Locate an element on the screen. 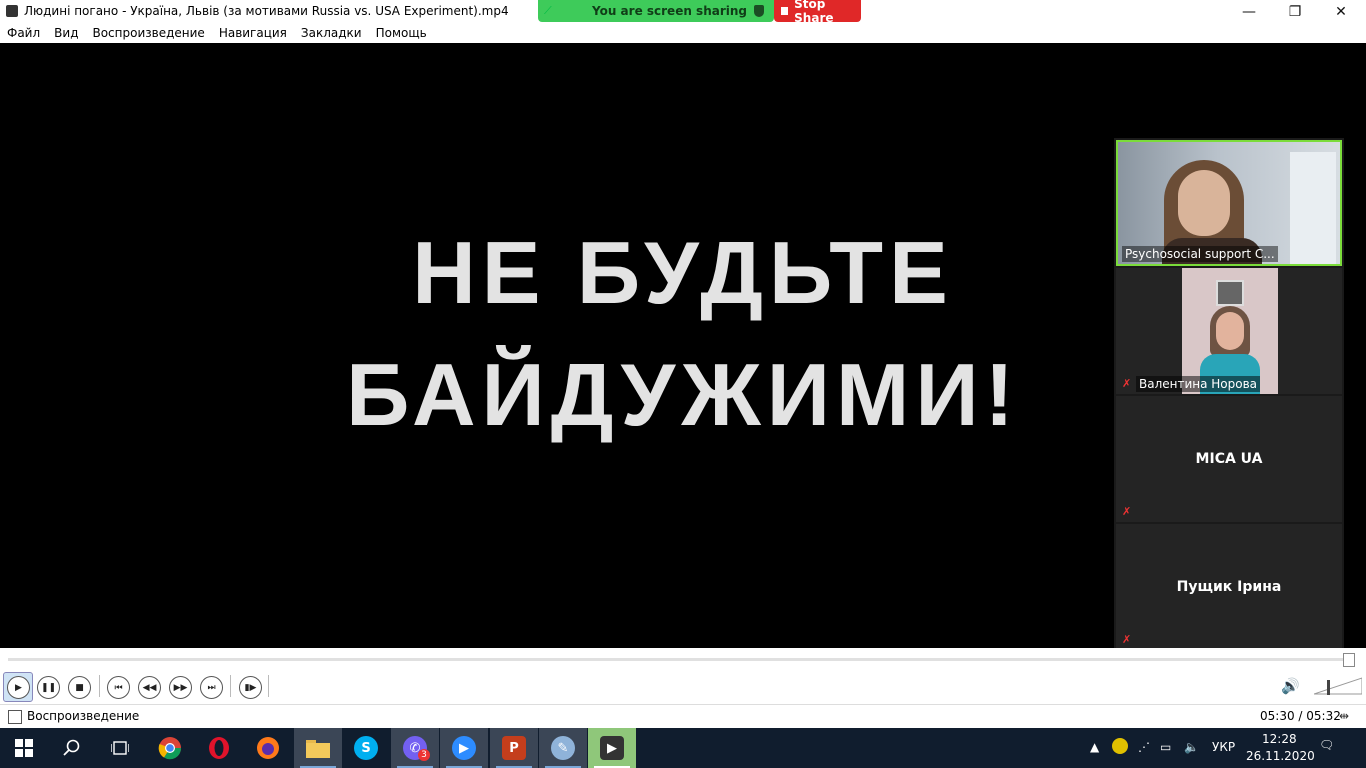 Image resolution: width=1366 pixels, height=768 pixels. seek-bar is located at coordinates (677, 659).